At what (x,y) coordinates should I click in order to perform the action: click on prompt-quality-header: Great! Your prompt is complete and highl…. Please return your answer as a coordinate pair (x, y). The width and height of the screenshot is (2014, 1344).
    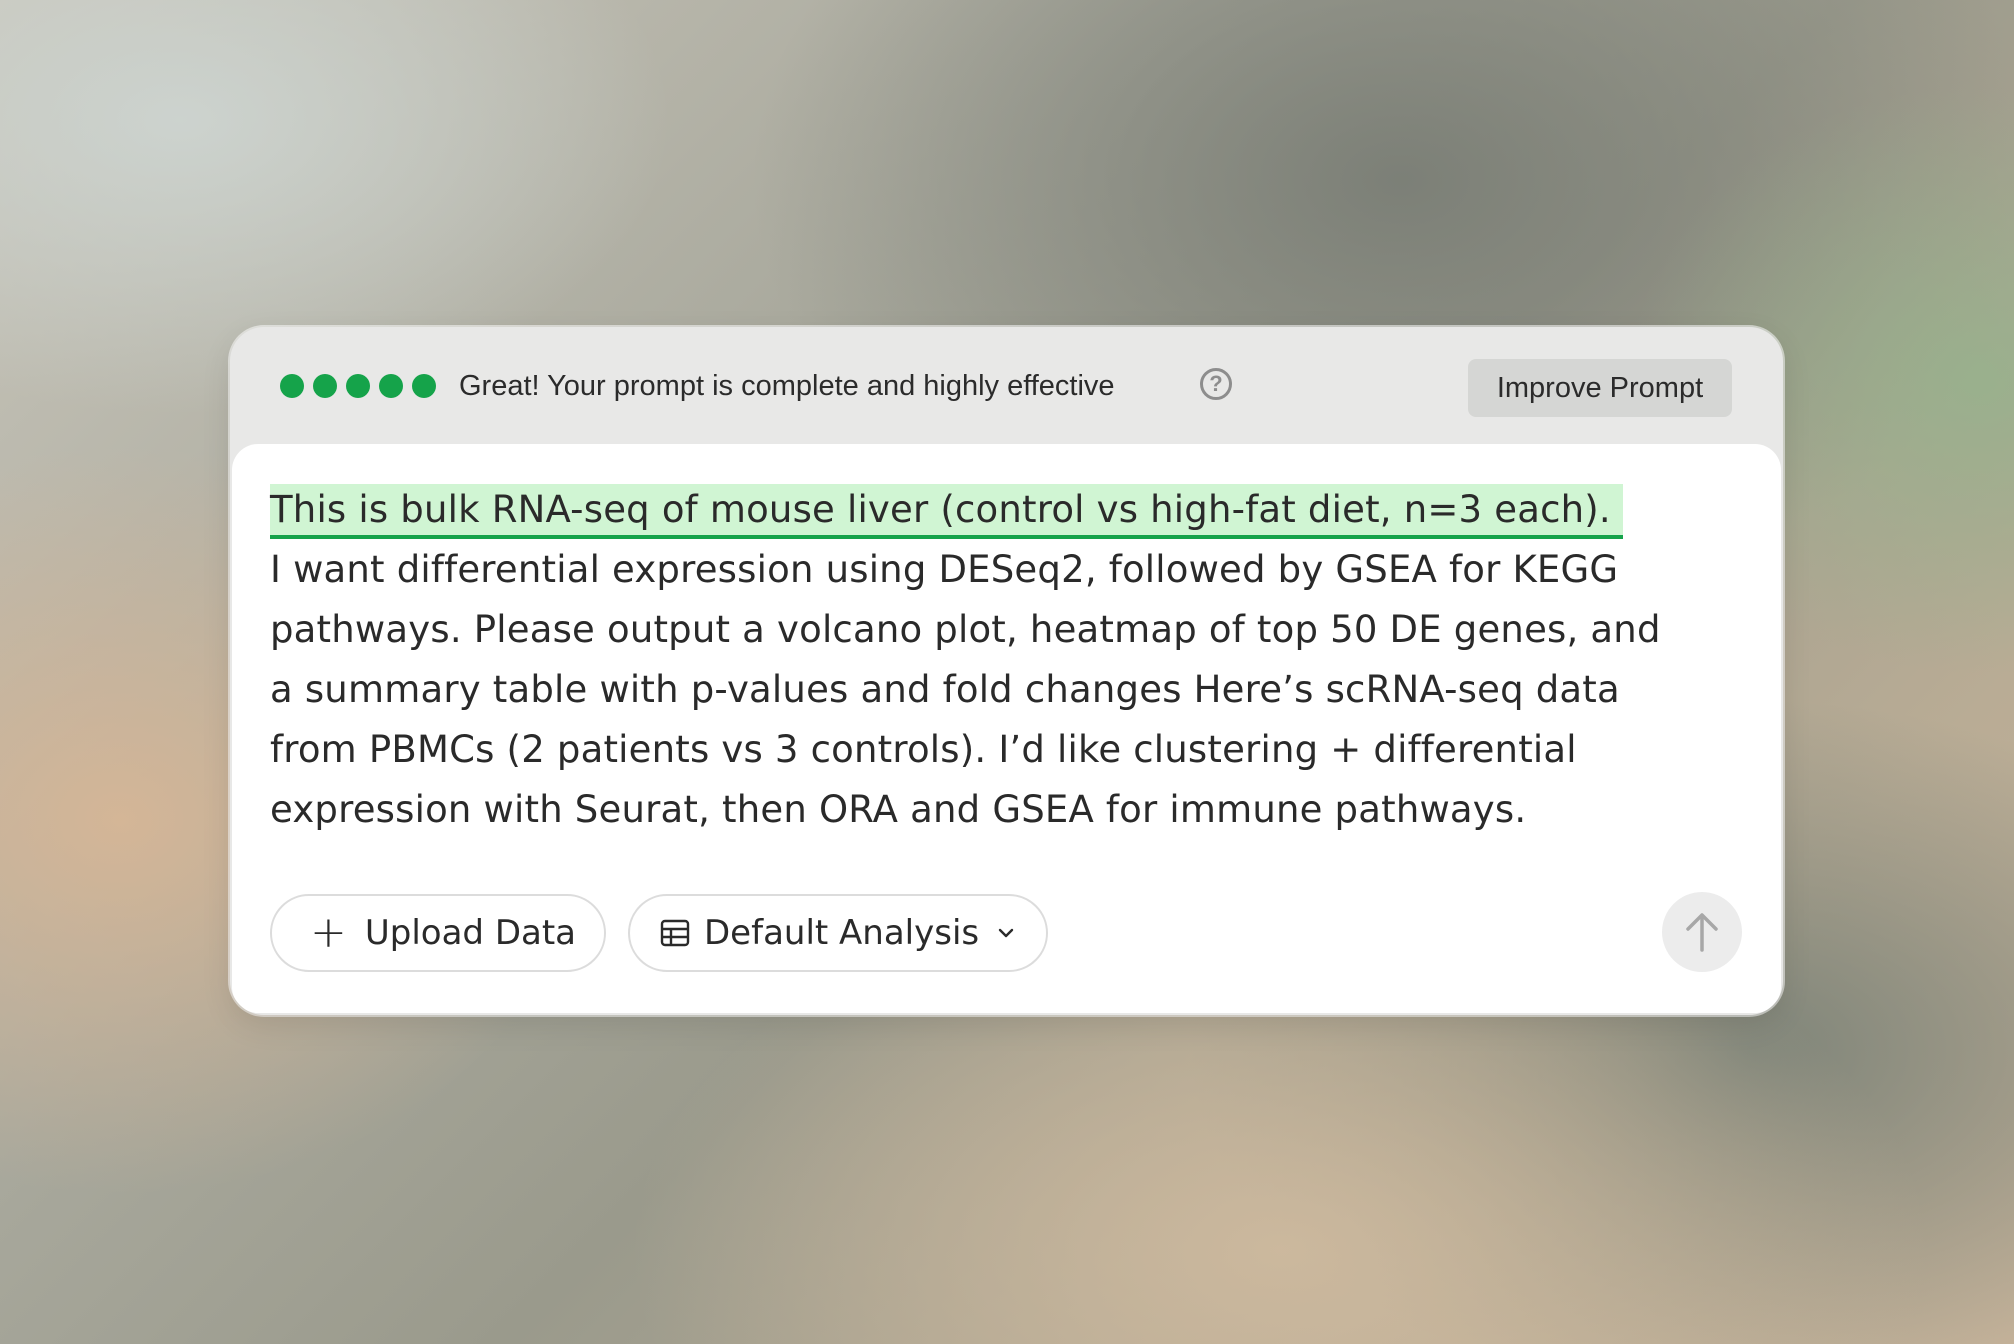
    Looking at the image, I should click on (1006, 385).